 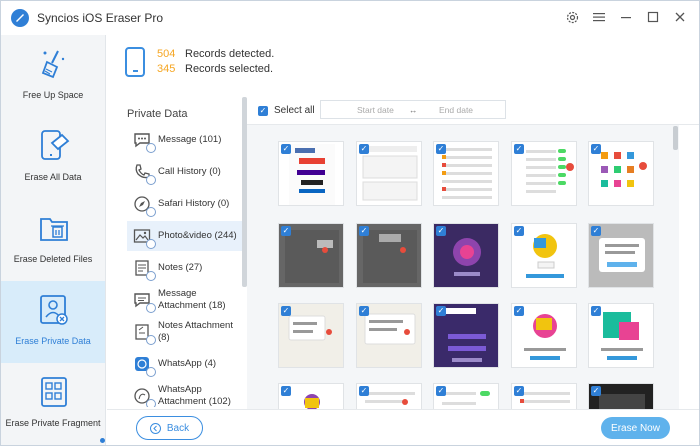 I want to click on category-message: Message (101), so click(x=186, y=140).